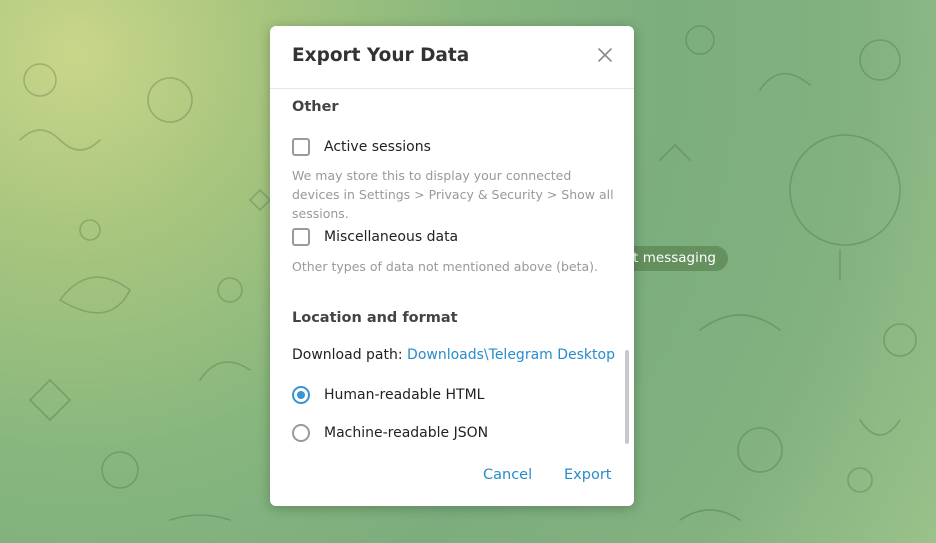  I want to click on download-path-label: Download path:, so click(347, 355).